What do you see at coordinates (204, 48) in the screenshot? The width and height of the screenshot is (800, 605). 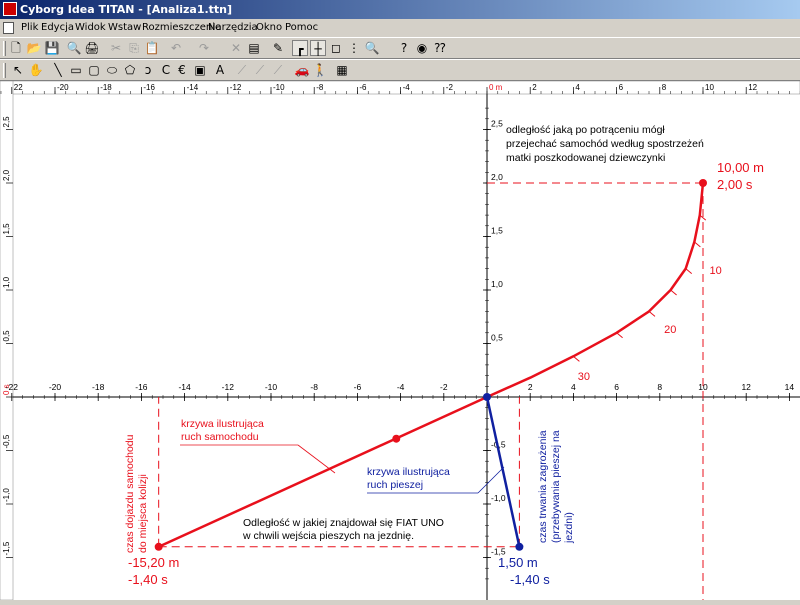 I see `redo-icon: ↷` at bounding box center [204, 48].